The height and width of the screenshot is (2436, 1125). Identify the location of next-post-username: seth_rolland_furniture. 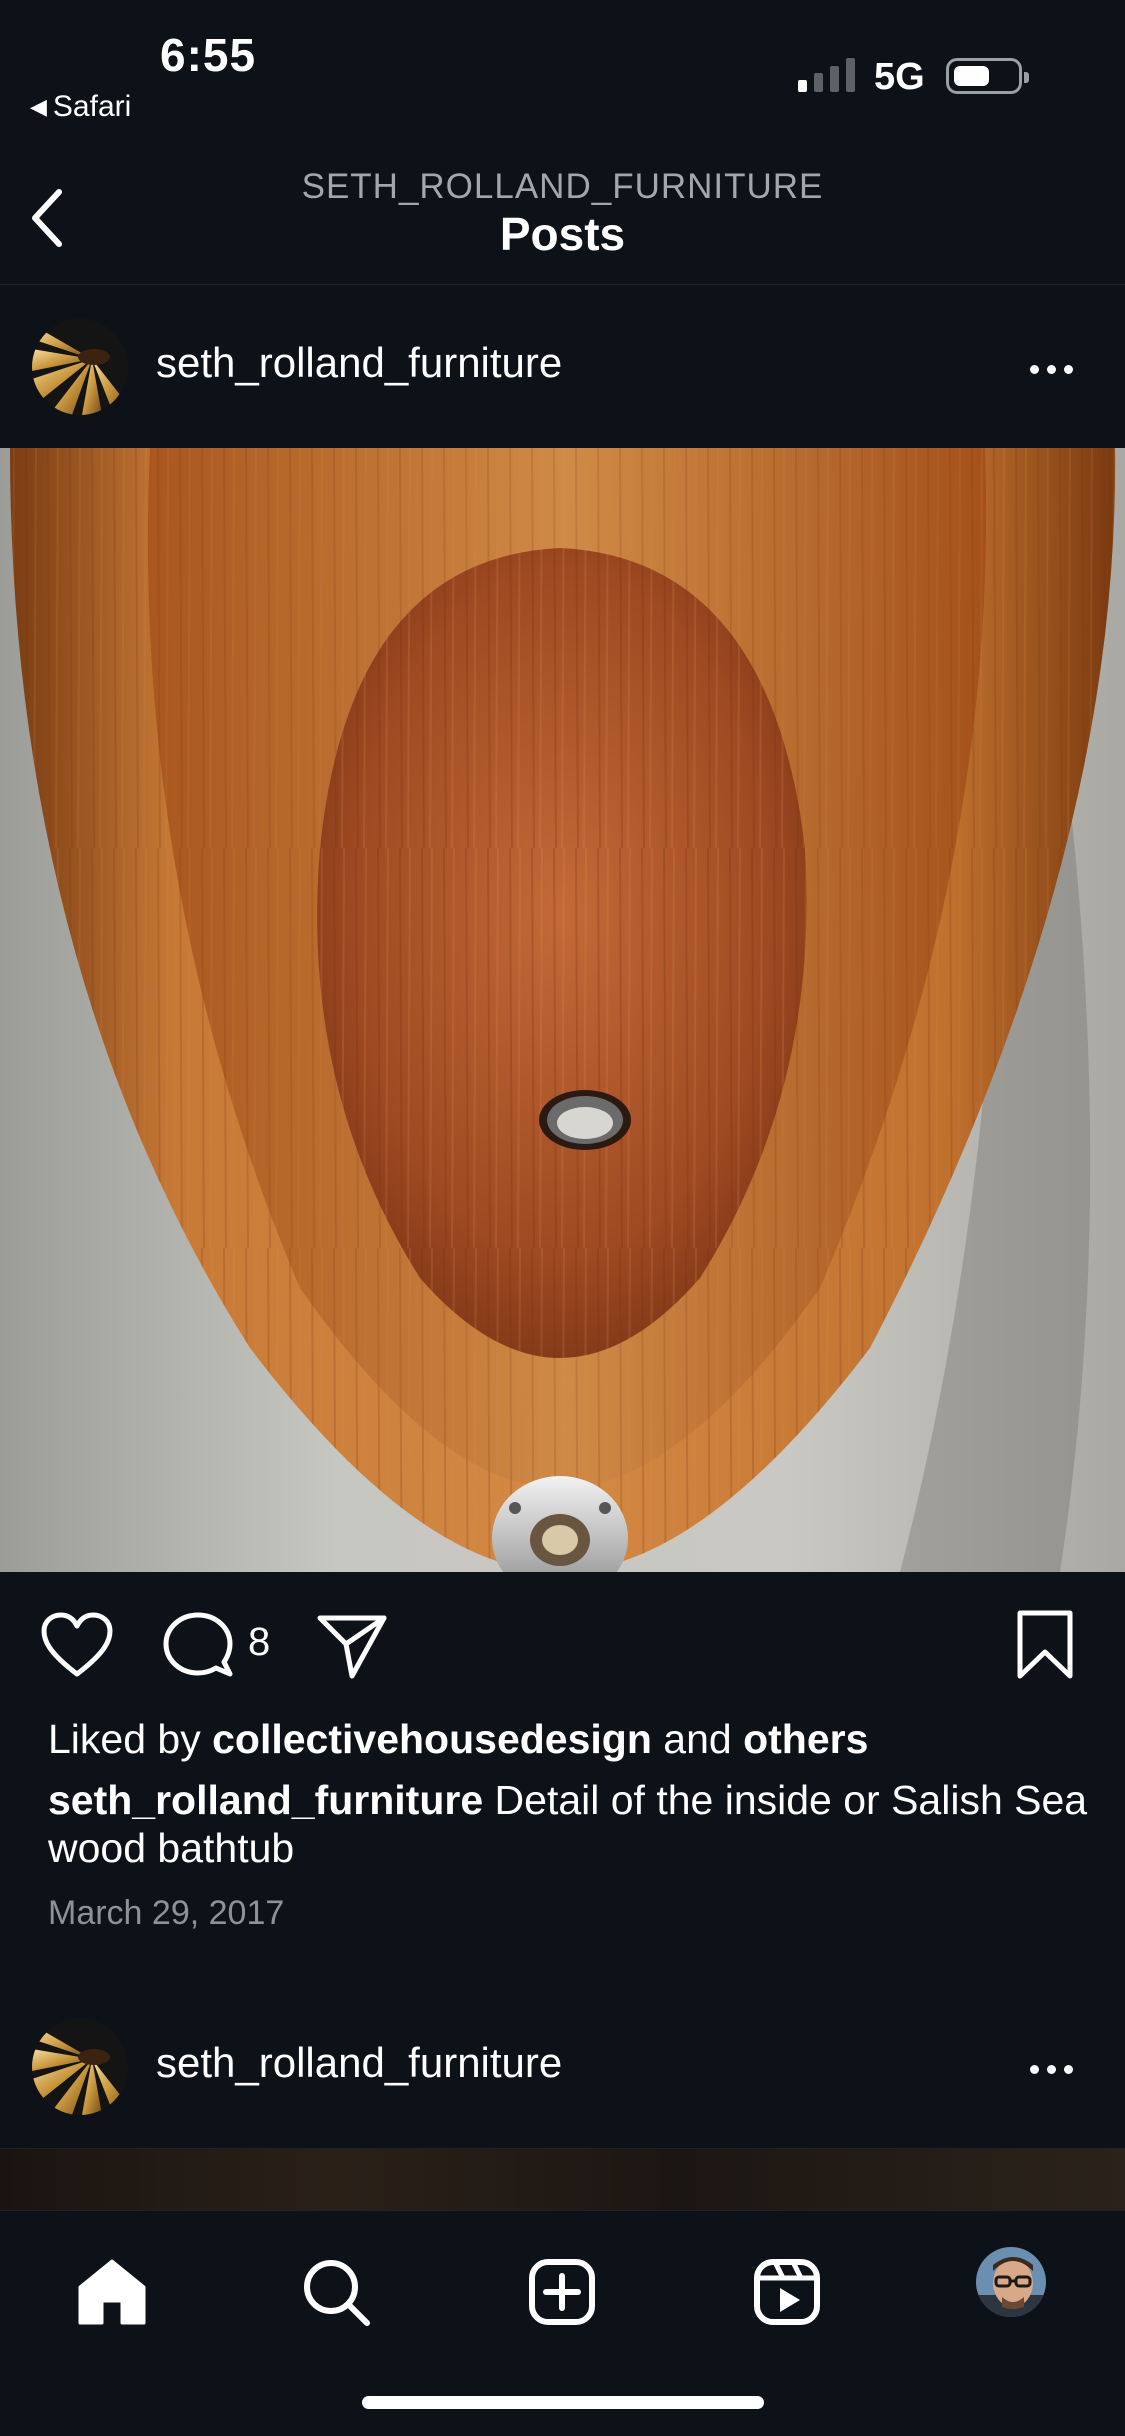
(359, 2063).